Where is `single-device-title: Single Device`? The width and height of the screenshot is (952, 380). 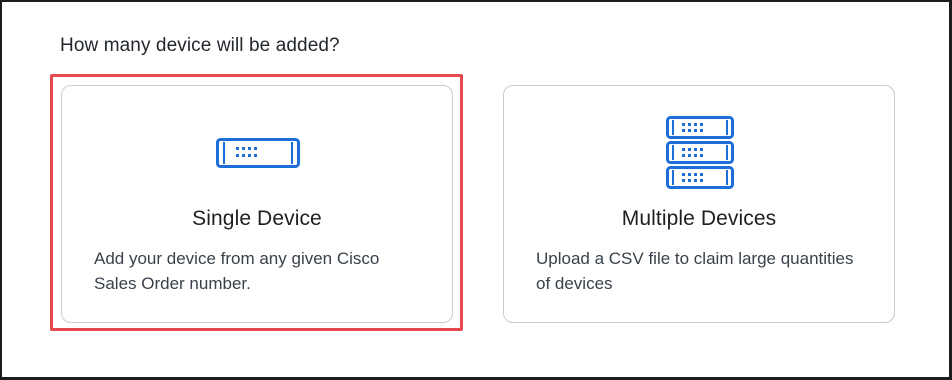 single-device-title: Single Device is located at coordinates (257, 218).